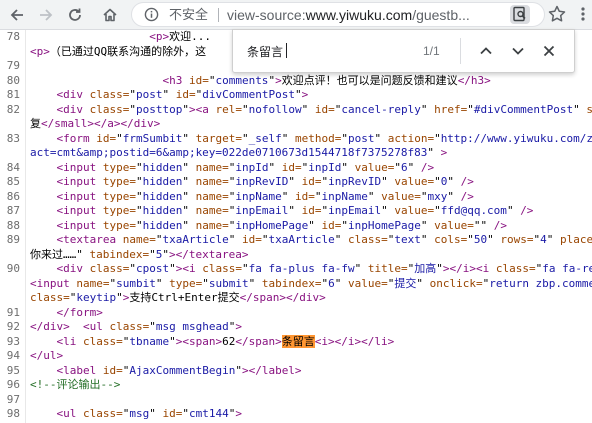 The width and height of the screenshot is (592, 423). Describe the element at coordinates (10, 66) in the screenshot. I see `line-number: 79` at that location.